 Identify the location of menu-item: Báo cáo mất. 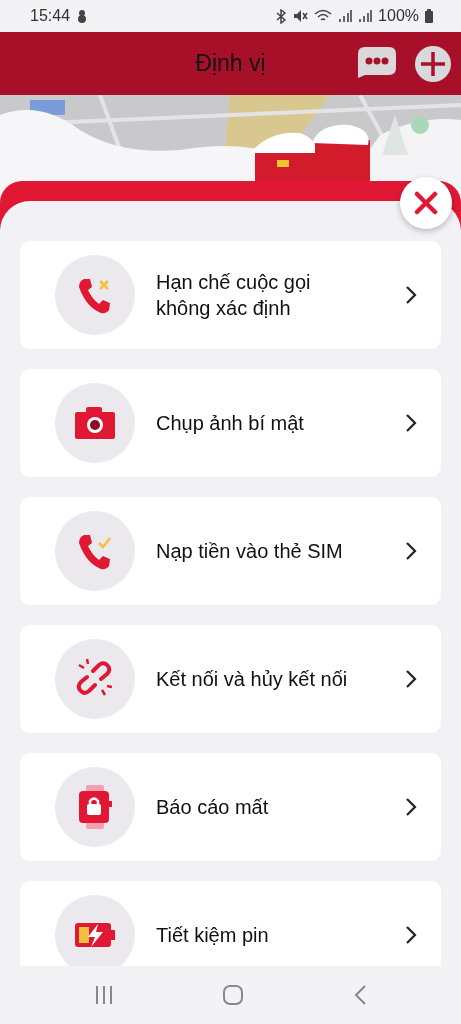
(230, 807).